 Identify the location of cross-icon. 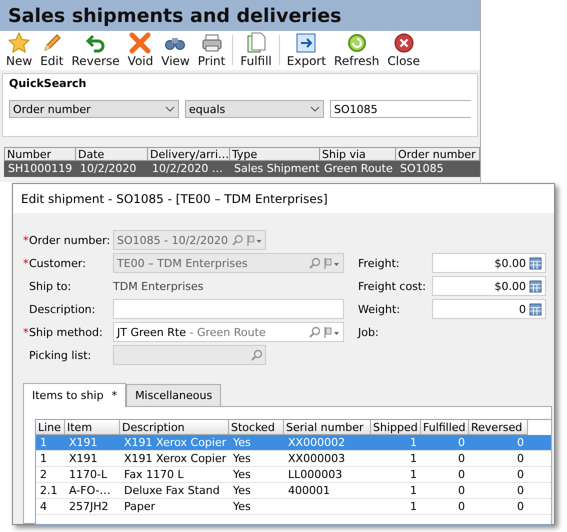
(140, 43).